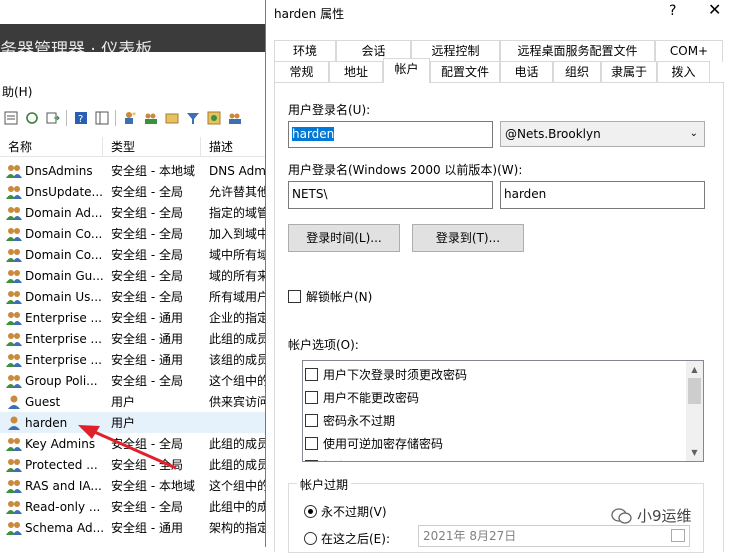 The width and height of the screenshot is (732, 553). Describe the element at coordinates (134, 317) in the screenshot. I see `list-item: Enterprise ... 安全组 - 通用 企业的指定` at that location.